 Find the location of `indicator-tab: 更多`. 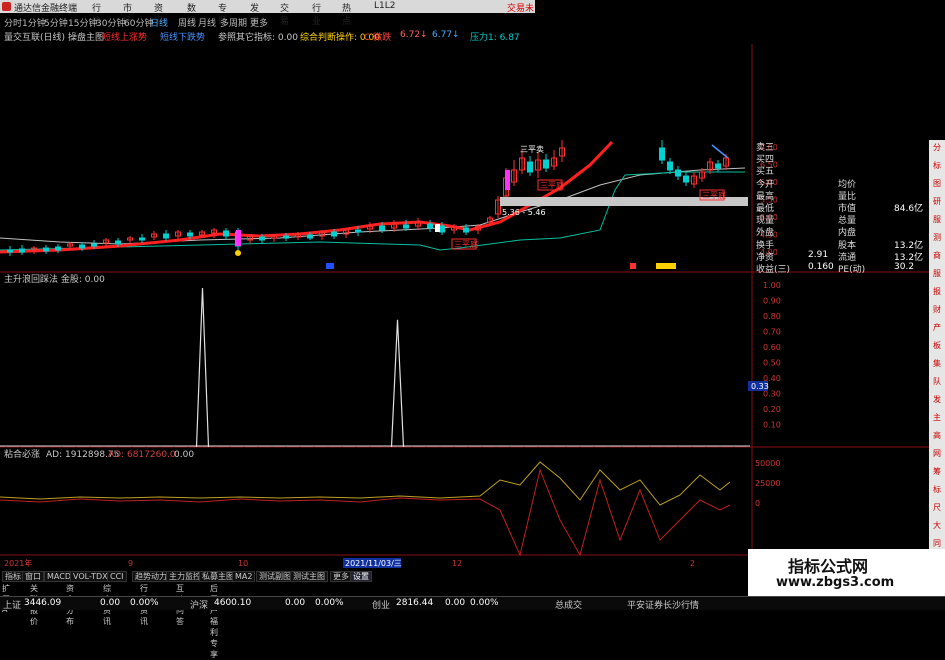

indicator-tab: 更多 is located at coordinates (341, 576).